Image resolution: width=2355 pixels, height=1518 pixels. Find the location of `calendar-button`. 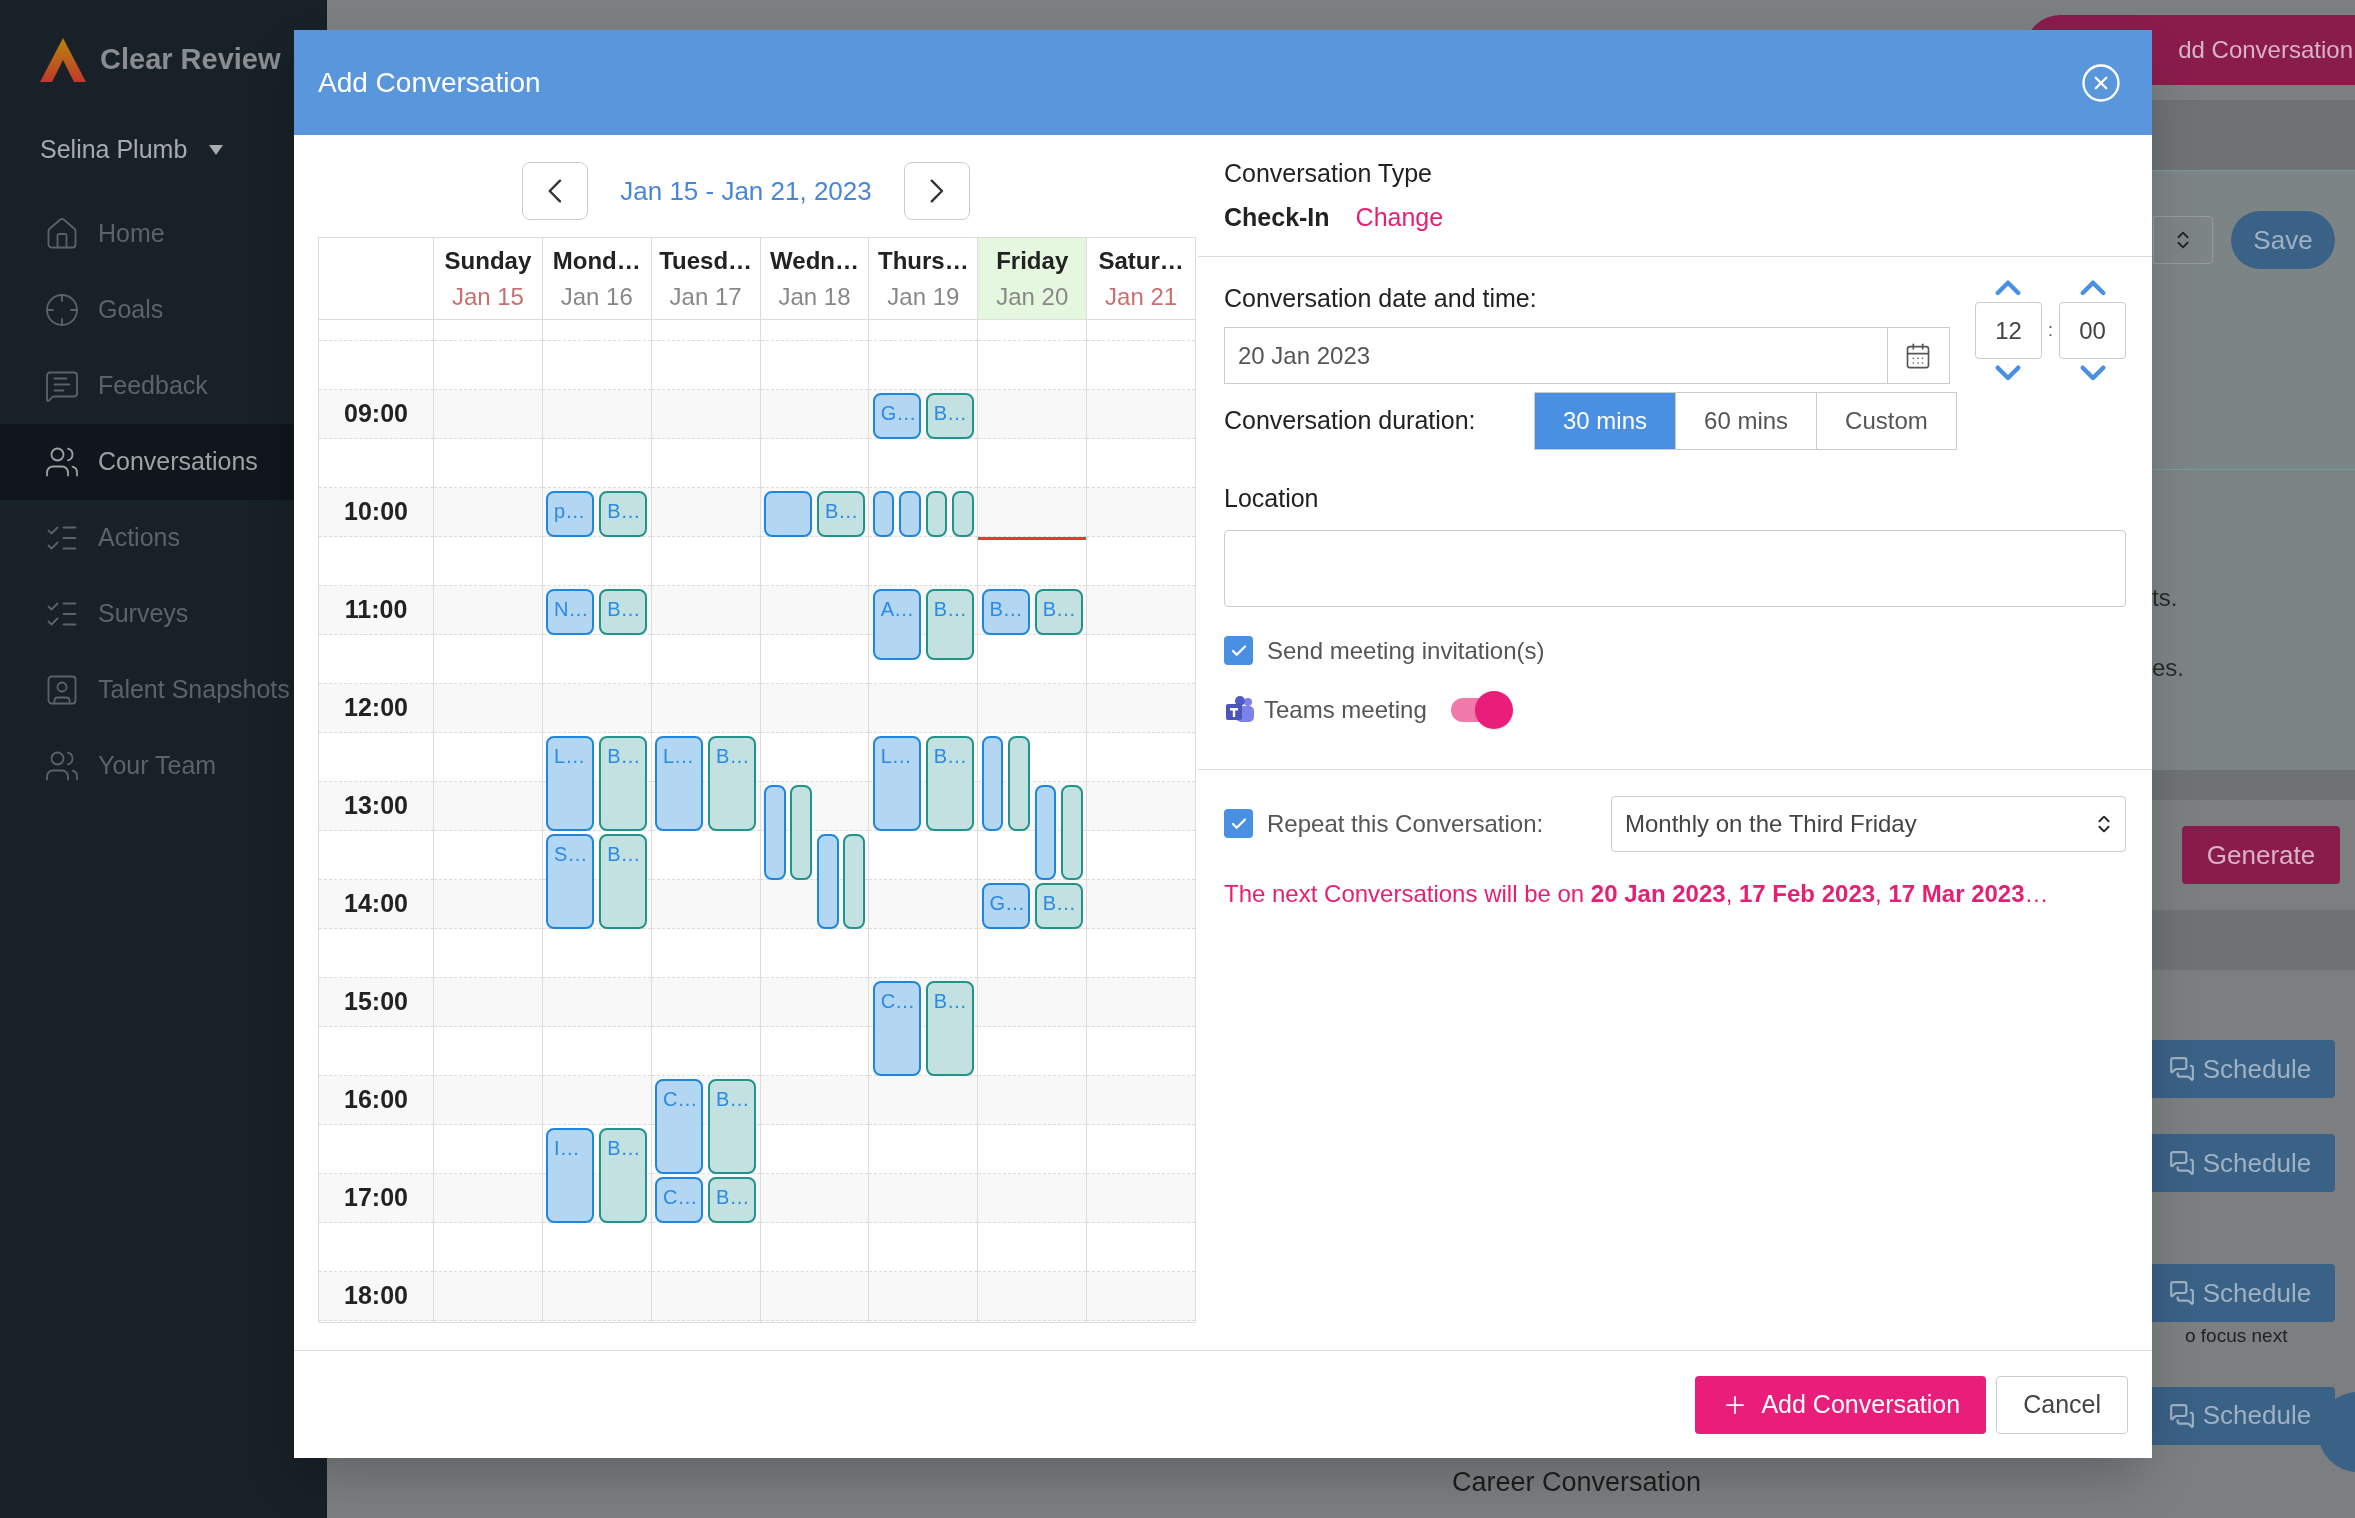

calendar-button is located at coordinates (1919, 355).